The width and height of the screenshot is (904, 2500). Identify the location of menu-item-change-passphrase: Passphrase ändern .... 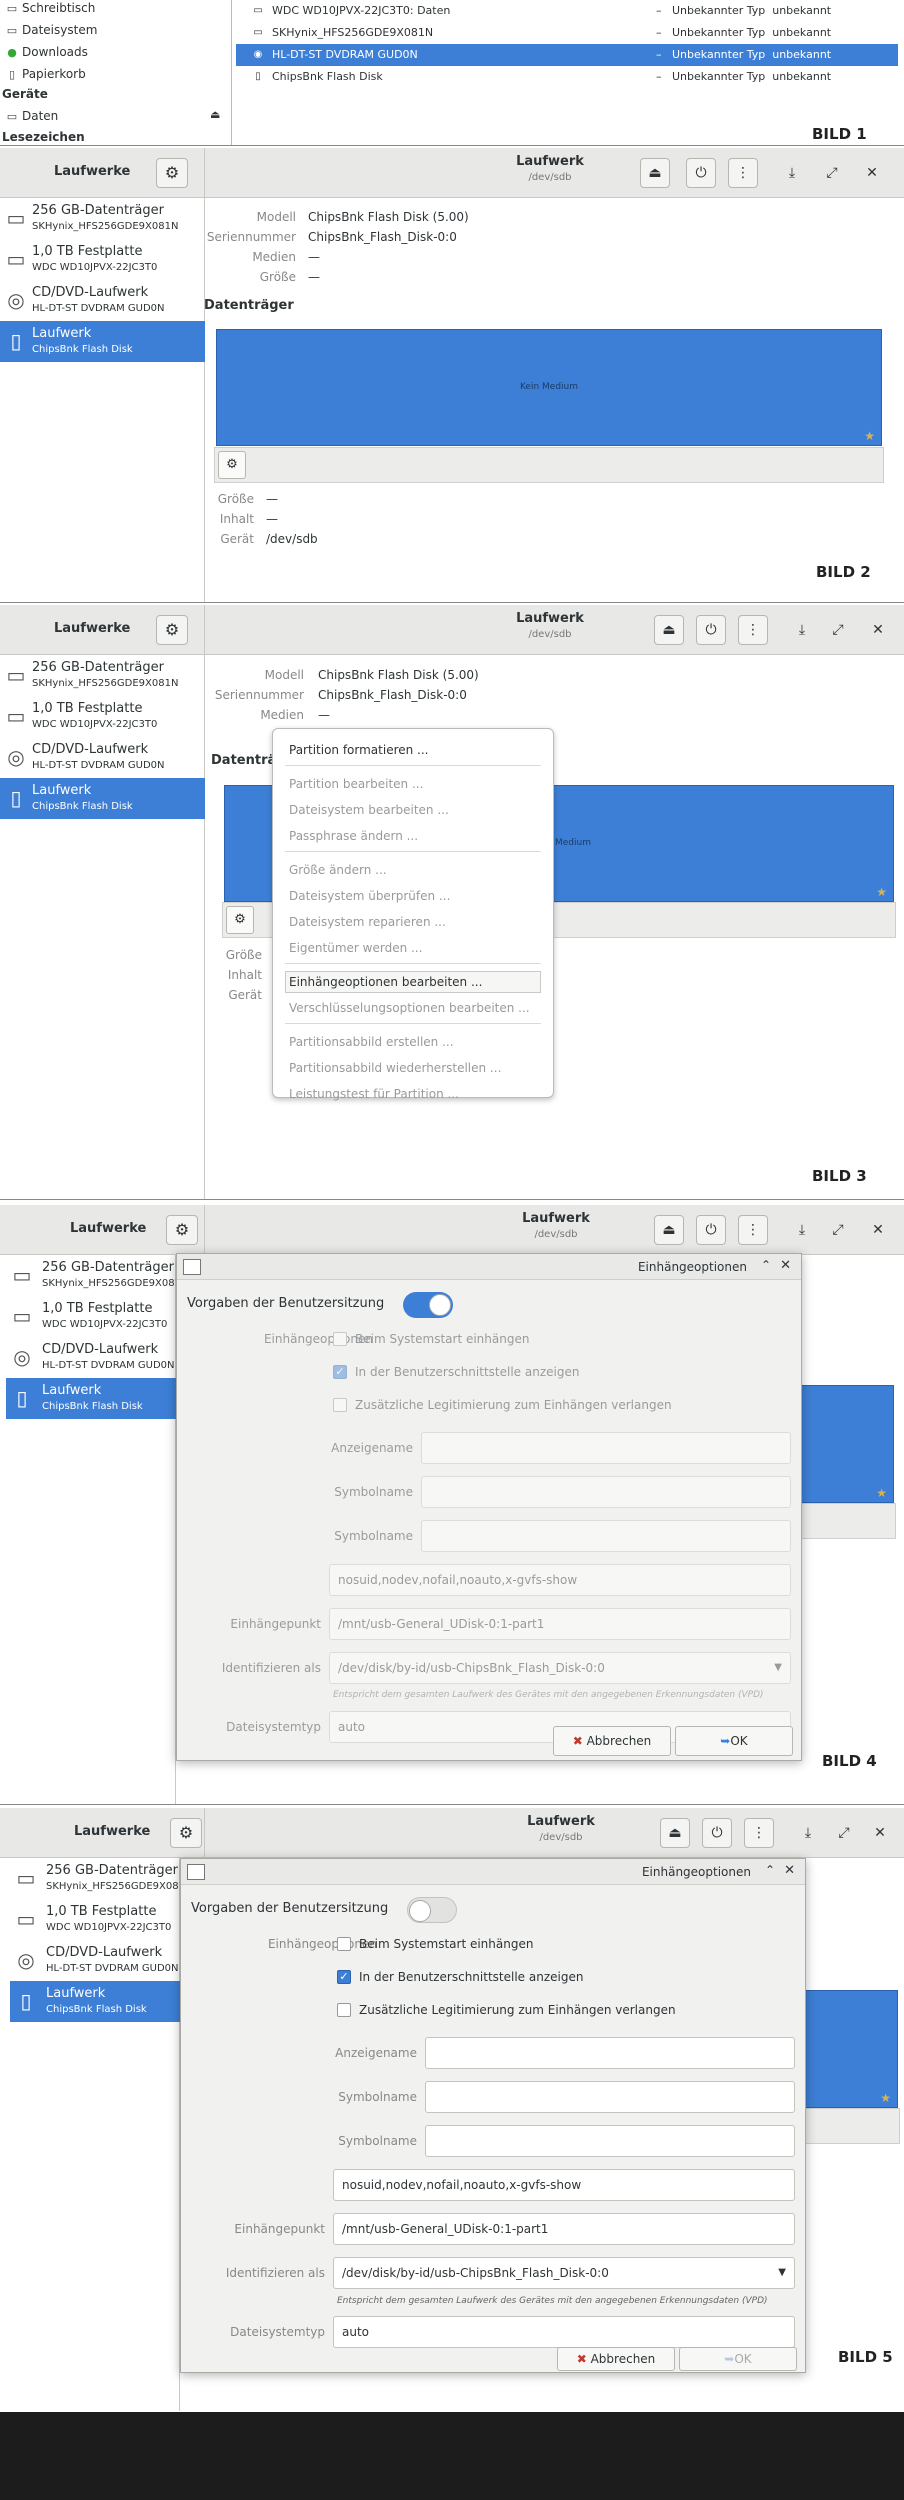
(353, 836).